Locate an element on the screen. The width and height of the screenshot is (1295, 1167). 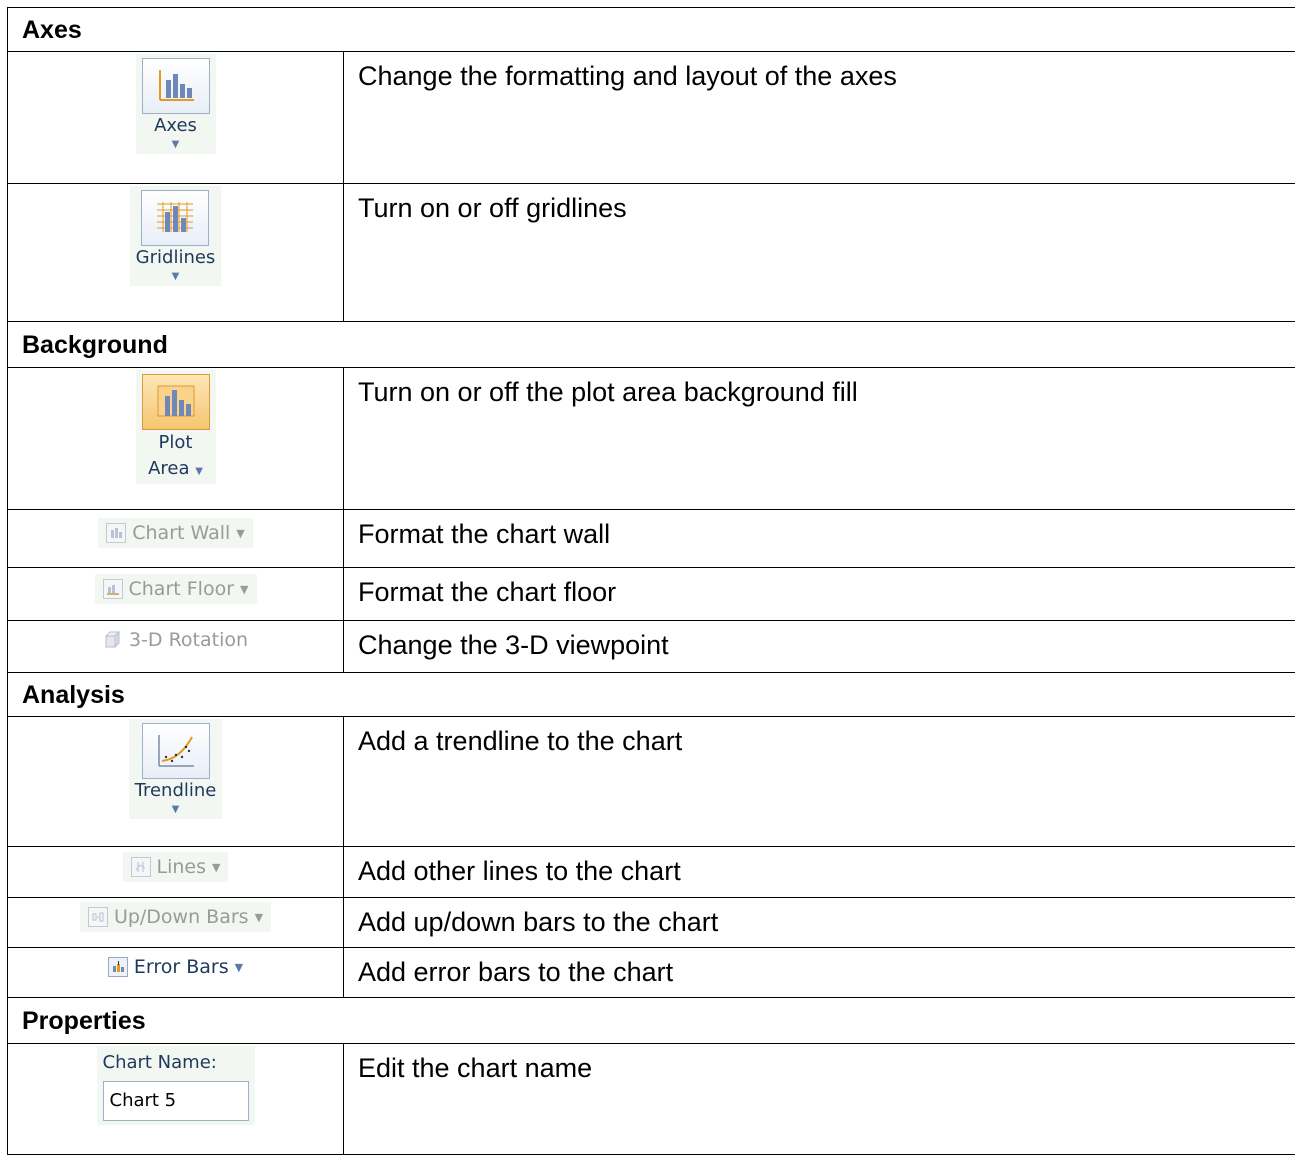
chart-name-label: Chart Name: is located at coordinates (159, 1062).